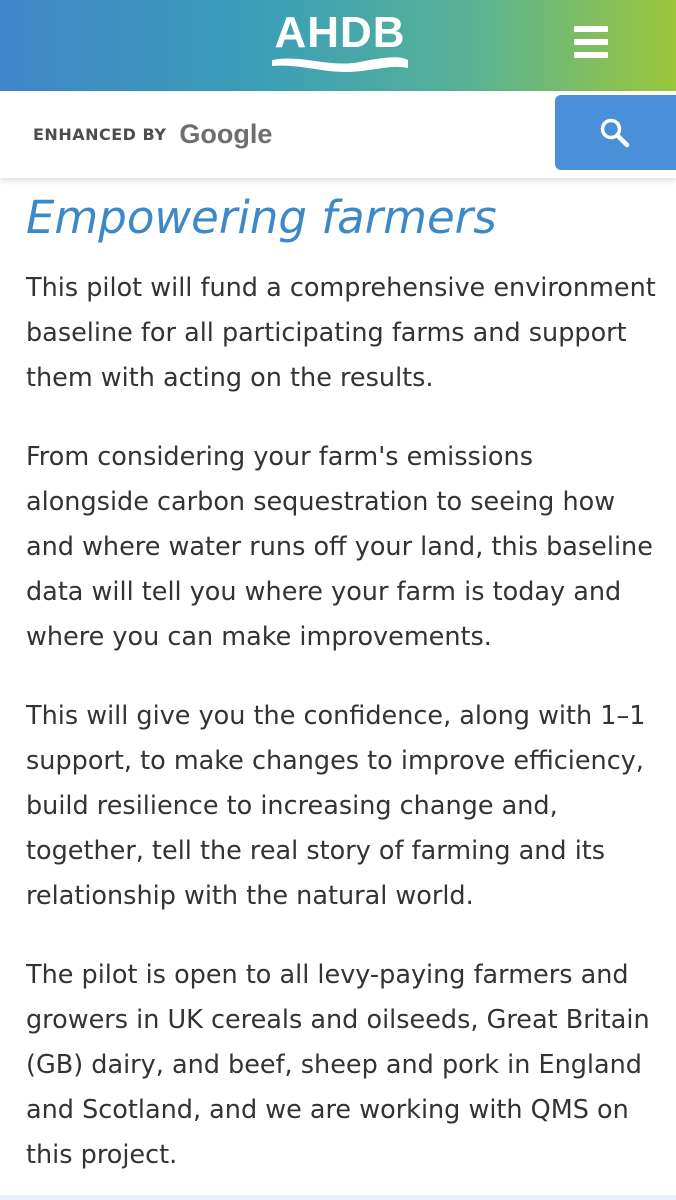 The height and width of the screenshot is (1200, 676). I want to click on site-header: AHDB, so click(338, 45).